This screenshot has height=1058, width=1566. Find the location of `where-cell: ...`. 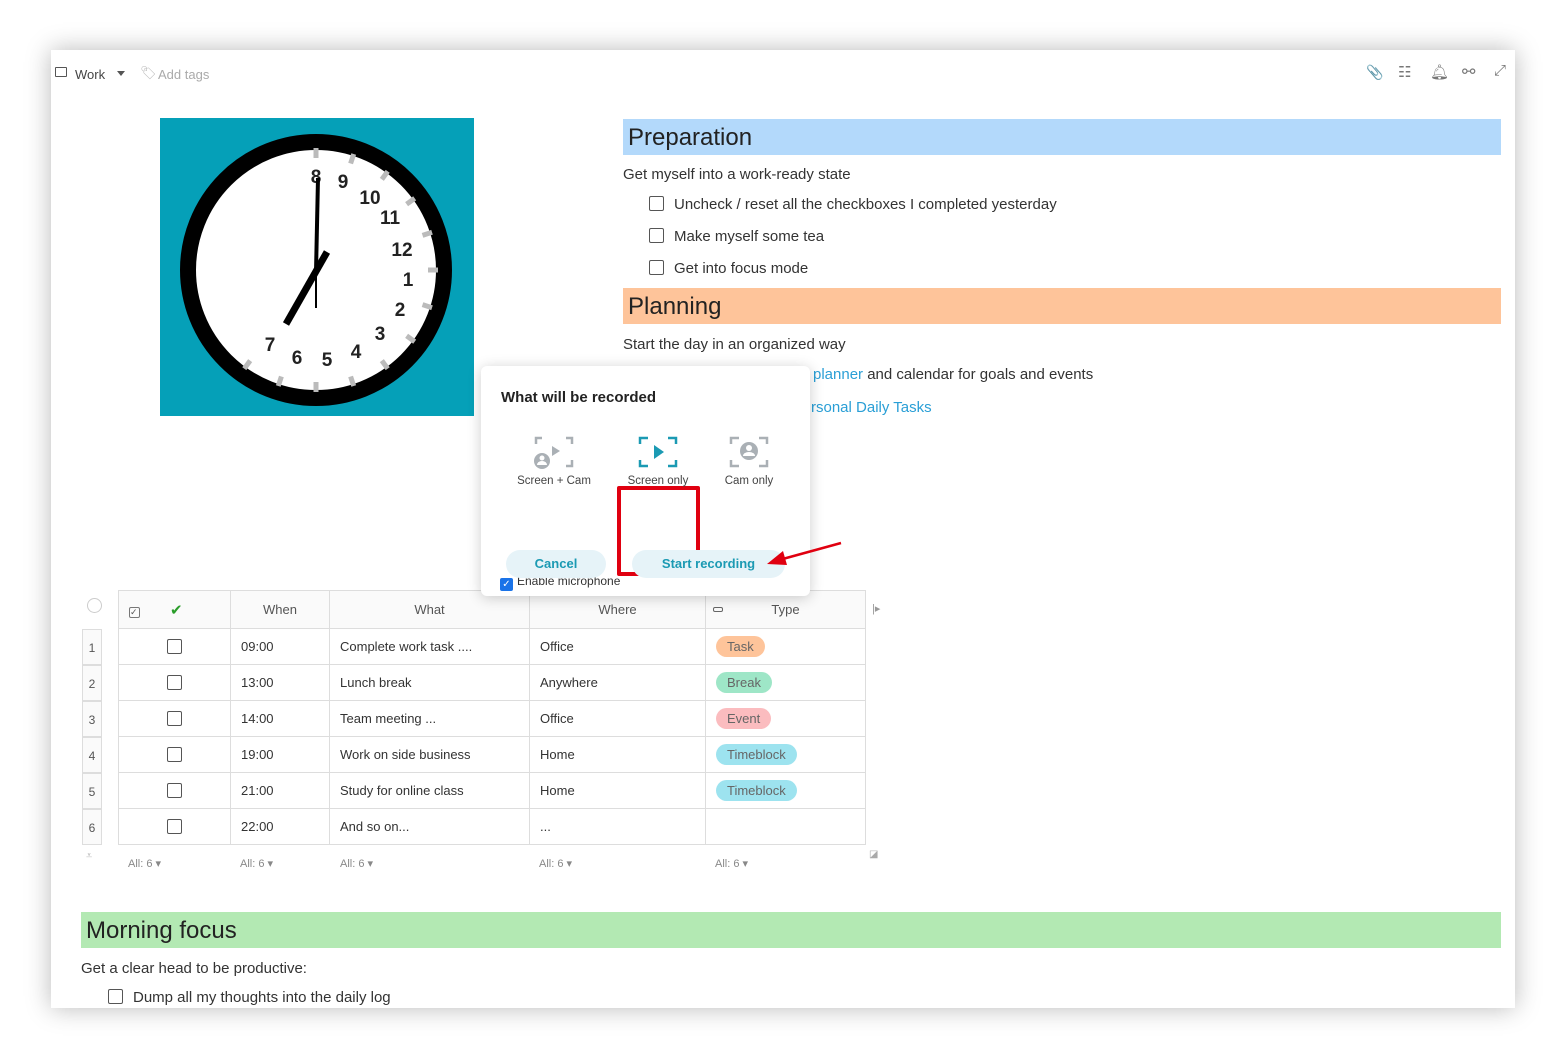

where-cell: ... is located at coordinates (617, 826).